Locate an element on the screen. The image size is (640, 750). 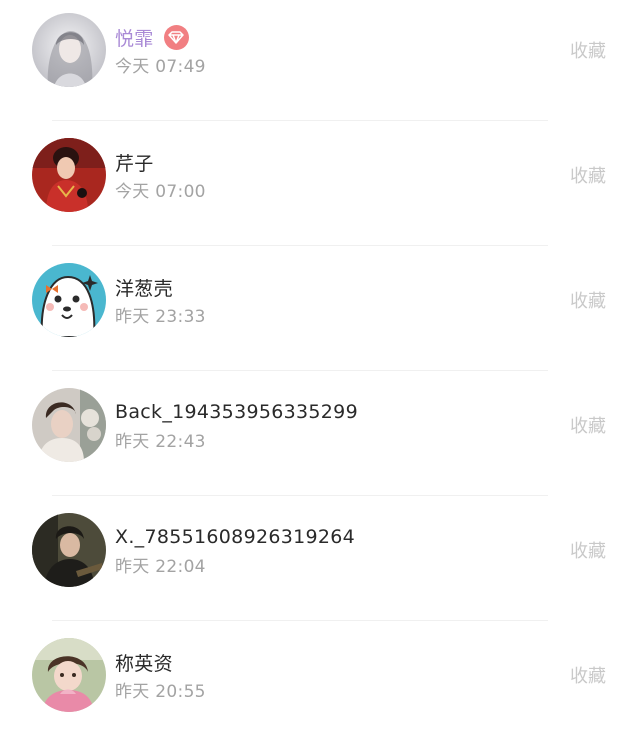
user-name: 洋葱壳 is located at coordinates (144, 287).